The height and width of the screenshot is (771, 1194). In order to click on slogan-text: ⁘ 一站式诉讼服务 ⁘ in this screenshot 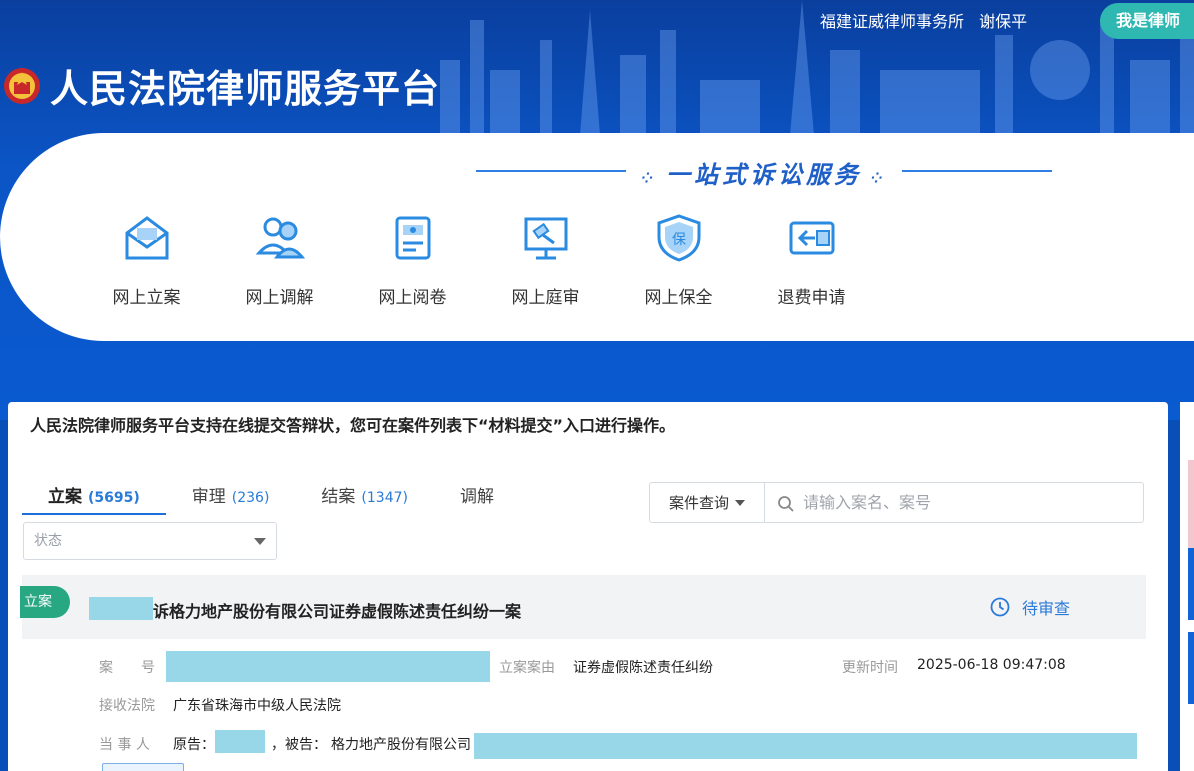, I will do `click(764, 175)`.